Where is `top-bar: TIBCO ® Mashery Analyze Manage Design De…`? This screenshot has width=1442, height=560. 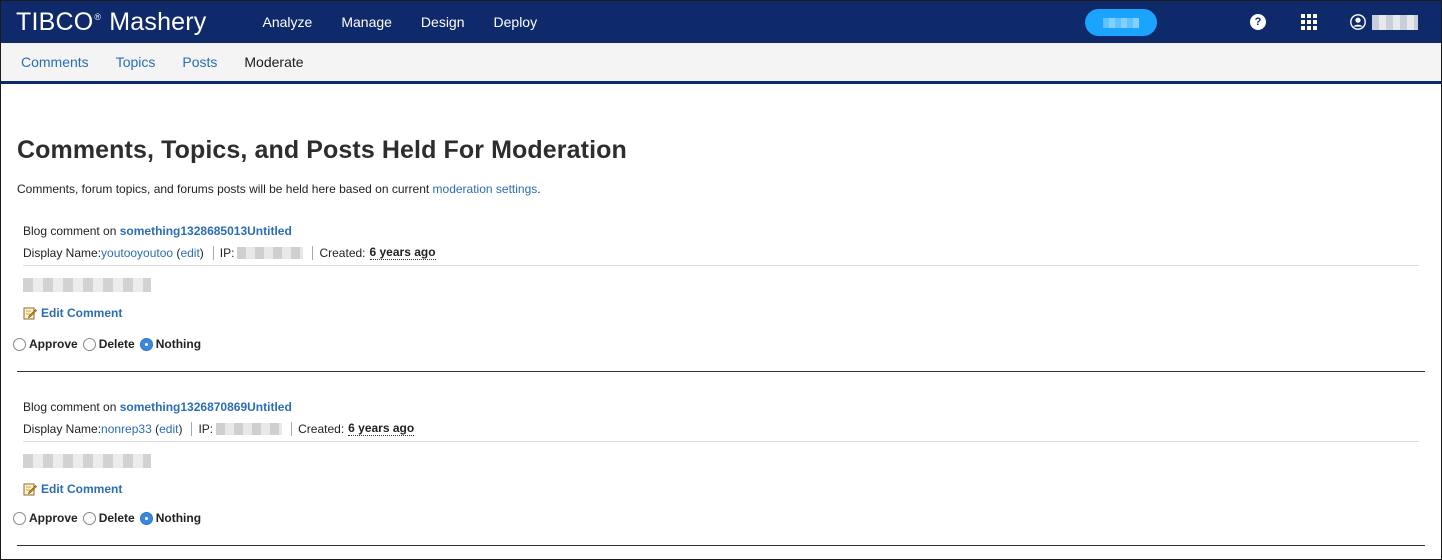
top-bar: TIBCO ® Mashery Analyze Manage Design De… is located at coordinates (721, 22).